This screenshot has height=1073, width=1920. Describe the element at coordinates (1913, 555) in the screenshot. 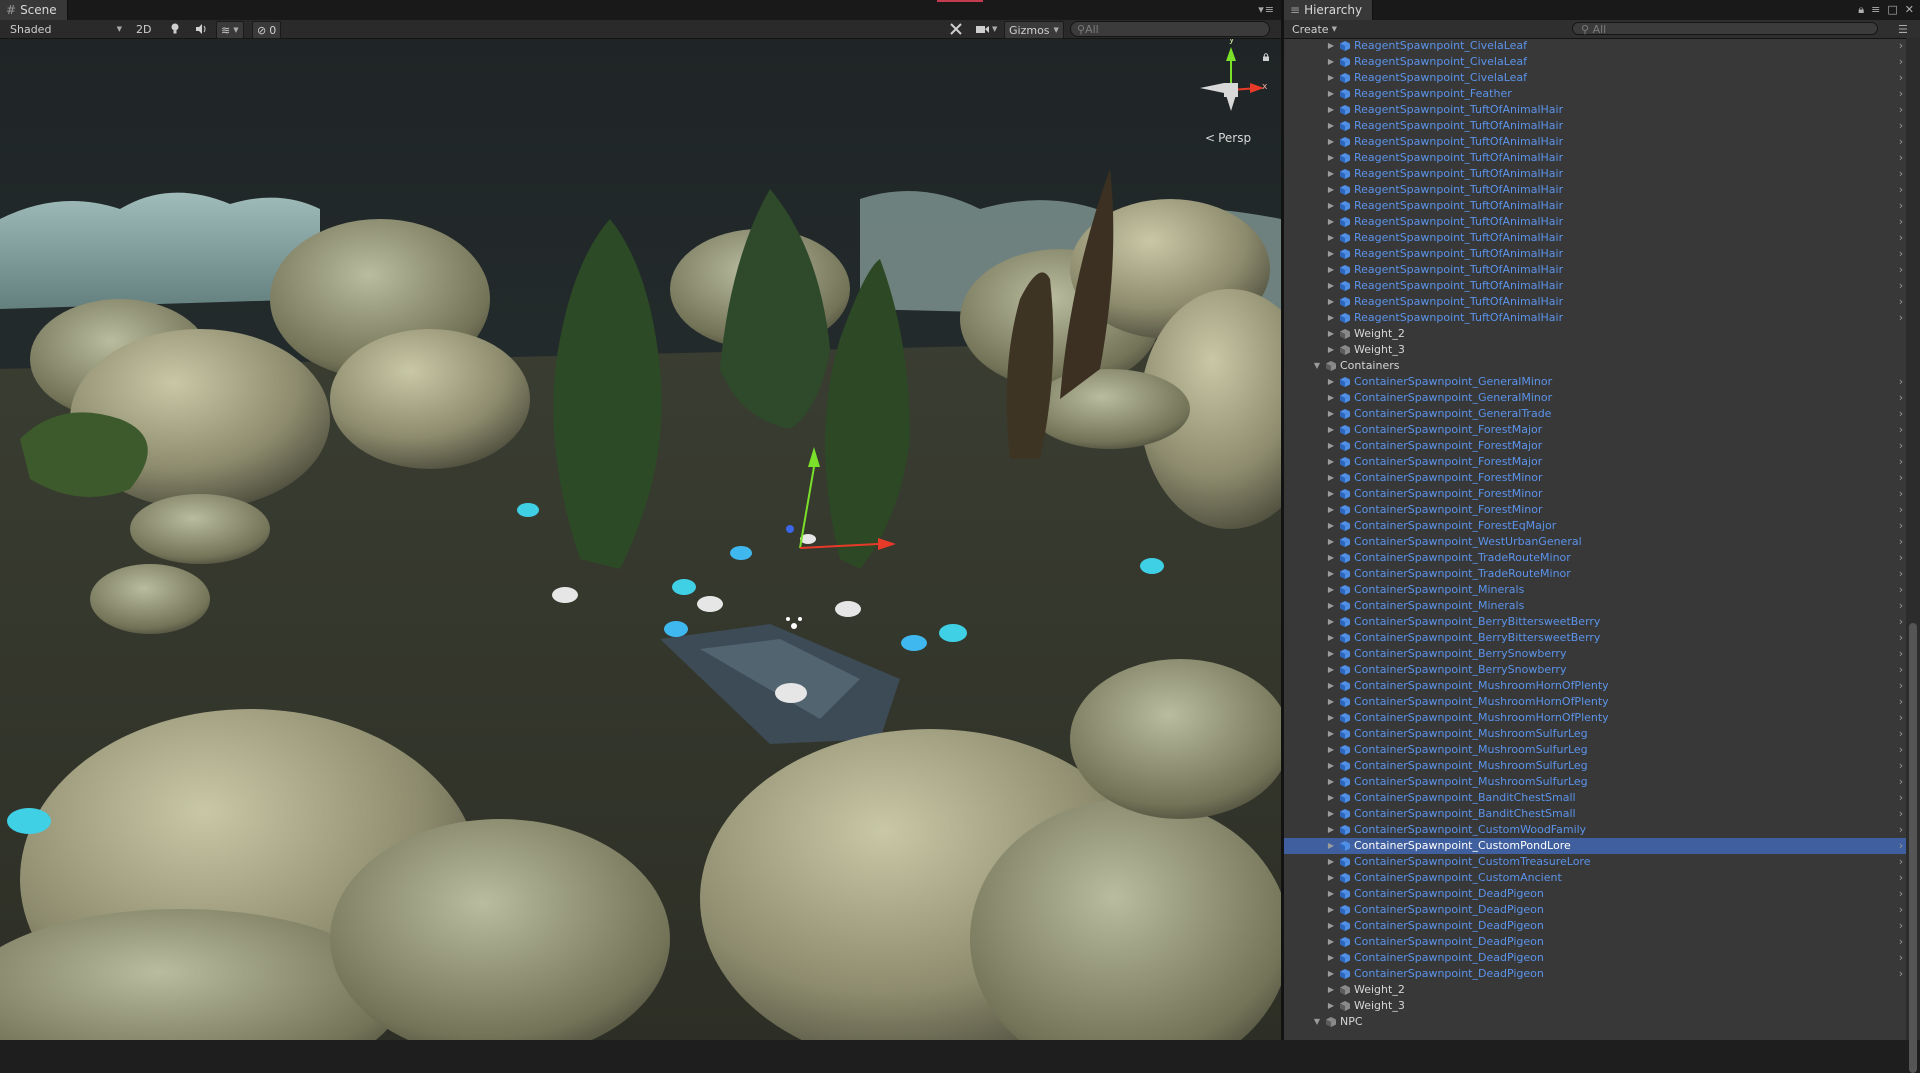

I see `hierarchy-scrollbar` at that location.